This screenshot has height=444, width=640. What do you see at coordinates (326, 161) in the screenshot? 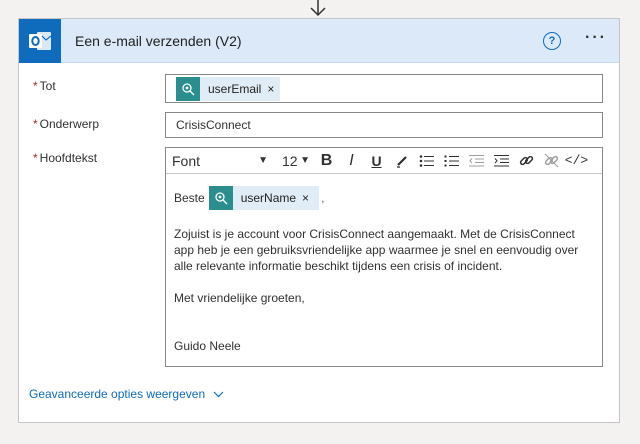
I see `bold-icon: B` at bounding box center [326, 161].